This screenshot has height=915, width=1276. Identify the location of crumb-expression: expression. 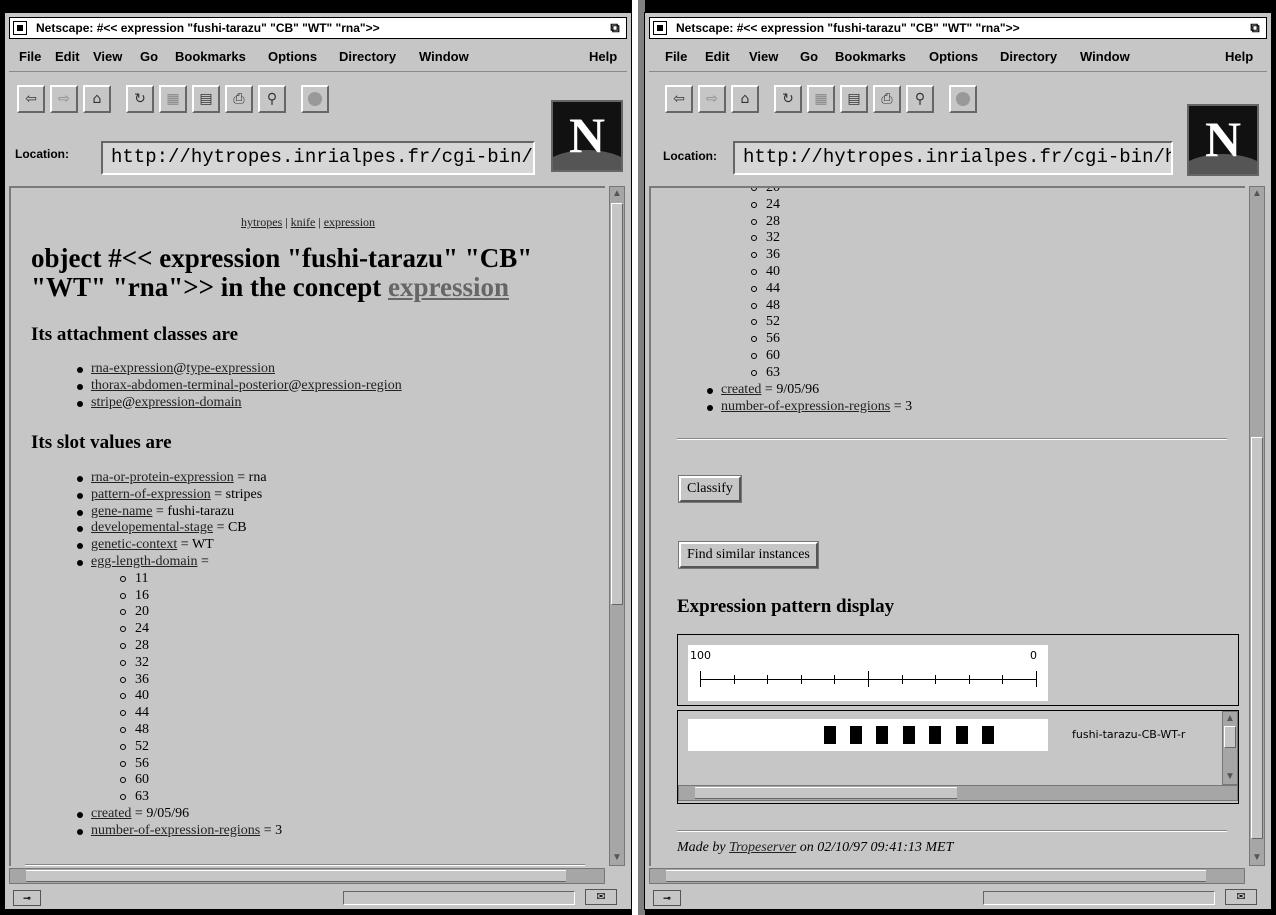
(349, 222).